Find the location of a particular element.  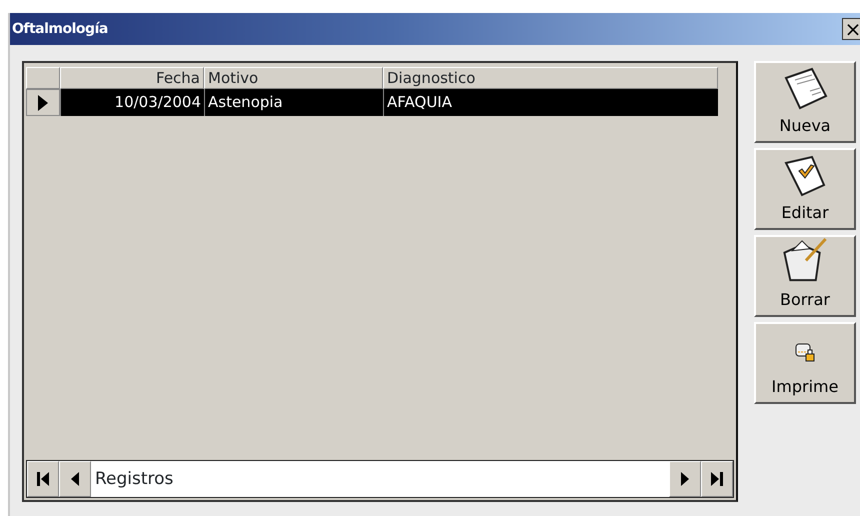

row-selector is located at coordinates (43, 102).